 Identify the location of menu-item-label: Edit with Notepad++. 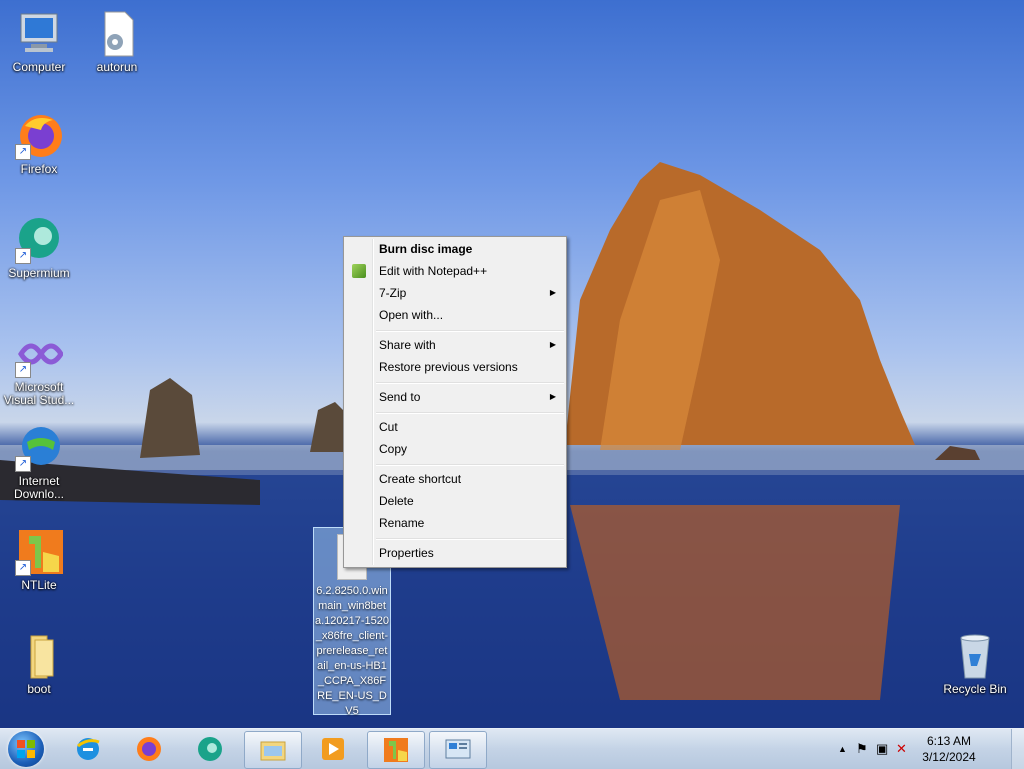
(433, 271).